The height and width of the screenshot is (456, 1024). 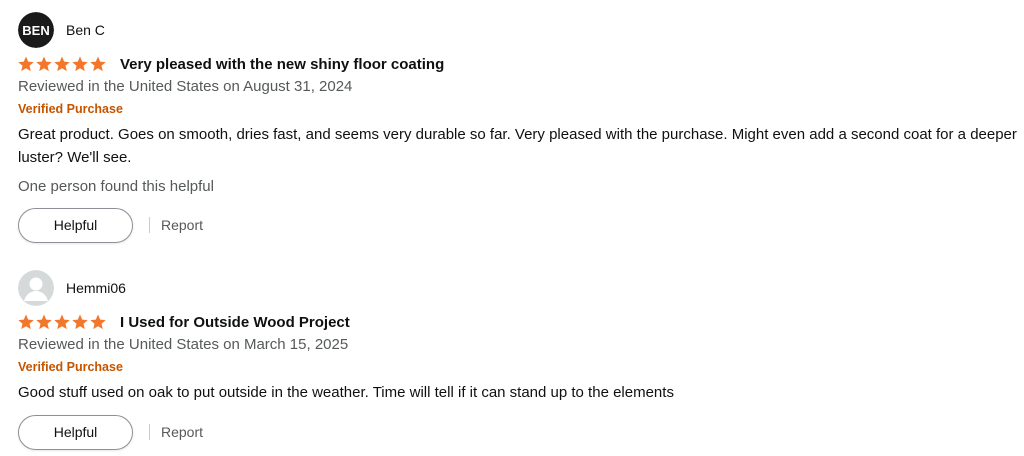 I want to click on reviewer-profile: BEN Ben C, so click(x=518, y=30).